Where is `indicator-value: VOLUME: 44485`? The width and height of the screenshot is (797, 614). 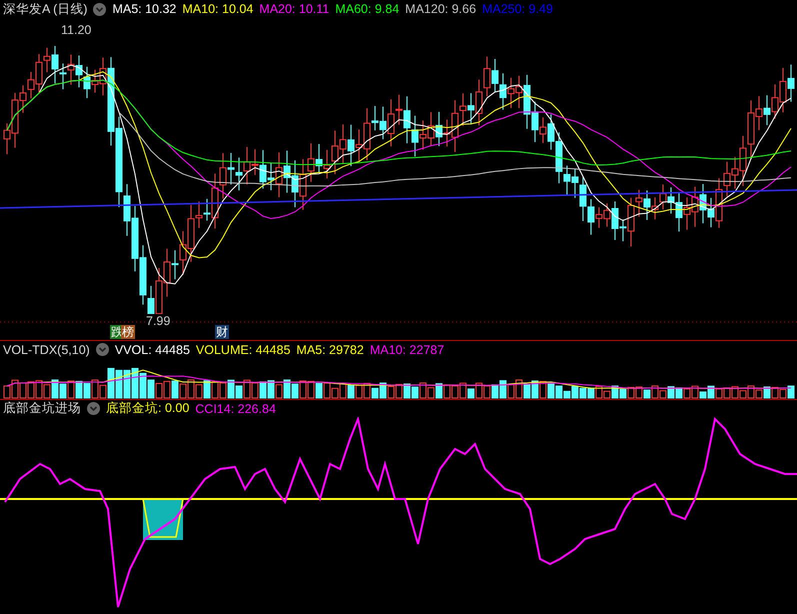
indicator-value: VOLUME: 44485 is located at coordinates (243, 349).